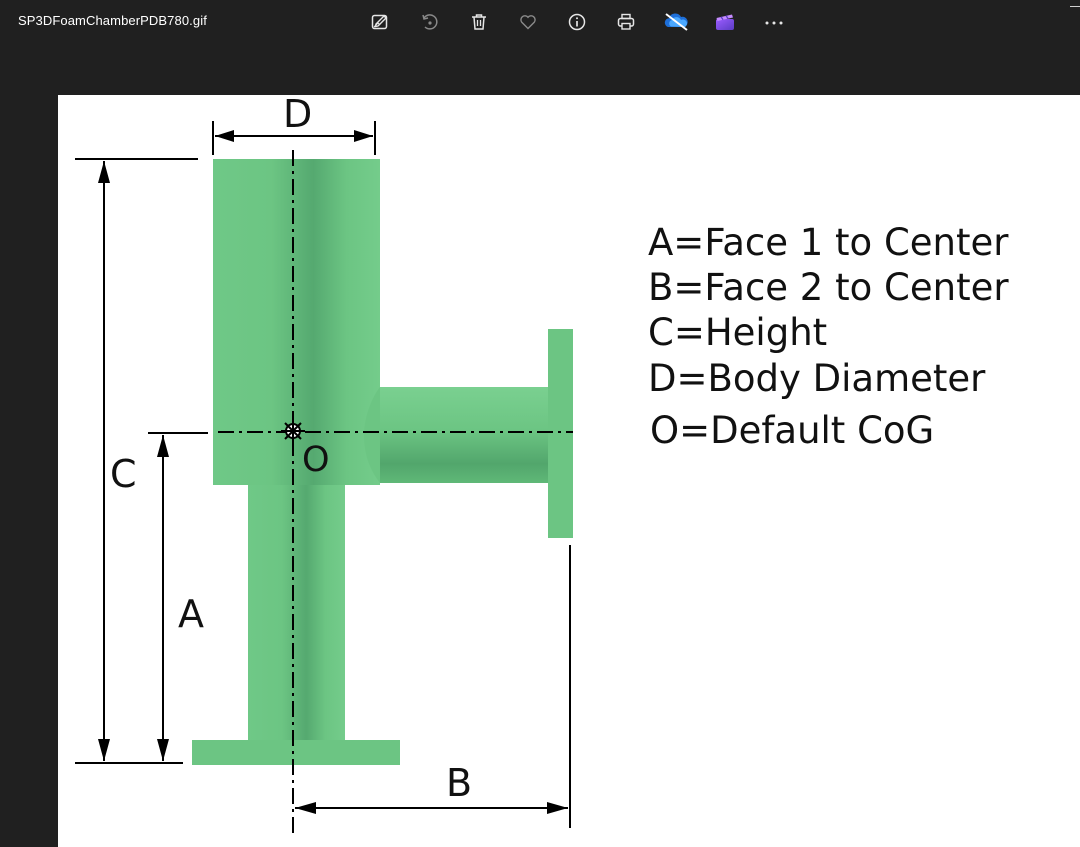 The width and height of the screenshot is (1080, 847). I want to click on edit-image-icon, so click(379, 22).